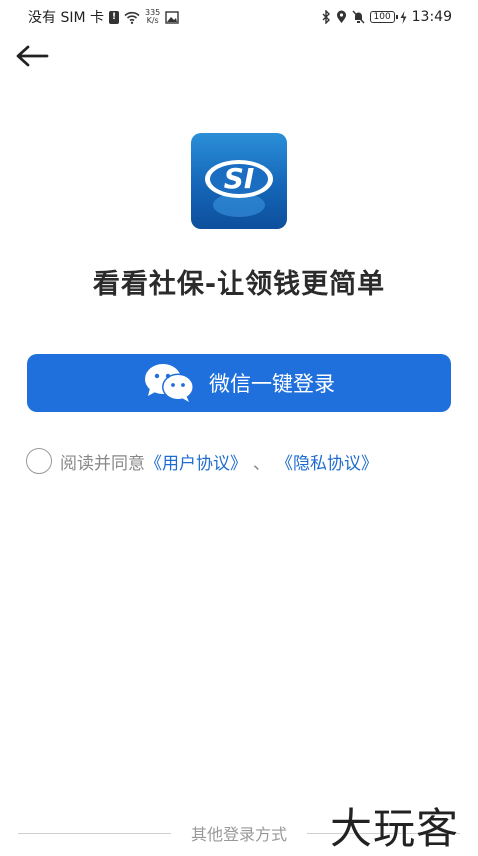 The image size is (478, 856). What do you see at coordinates (327, 461) in the screenshot?
I see `privacy-policy-link: 《隐私协议》` at bounding box center [327, 461].